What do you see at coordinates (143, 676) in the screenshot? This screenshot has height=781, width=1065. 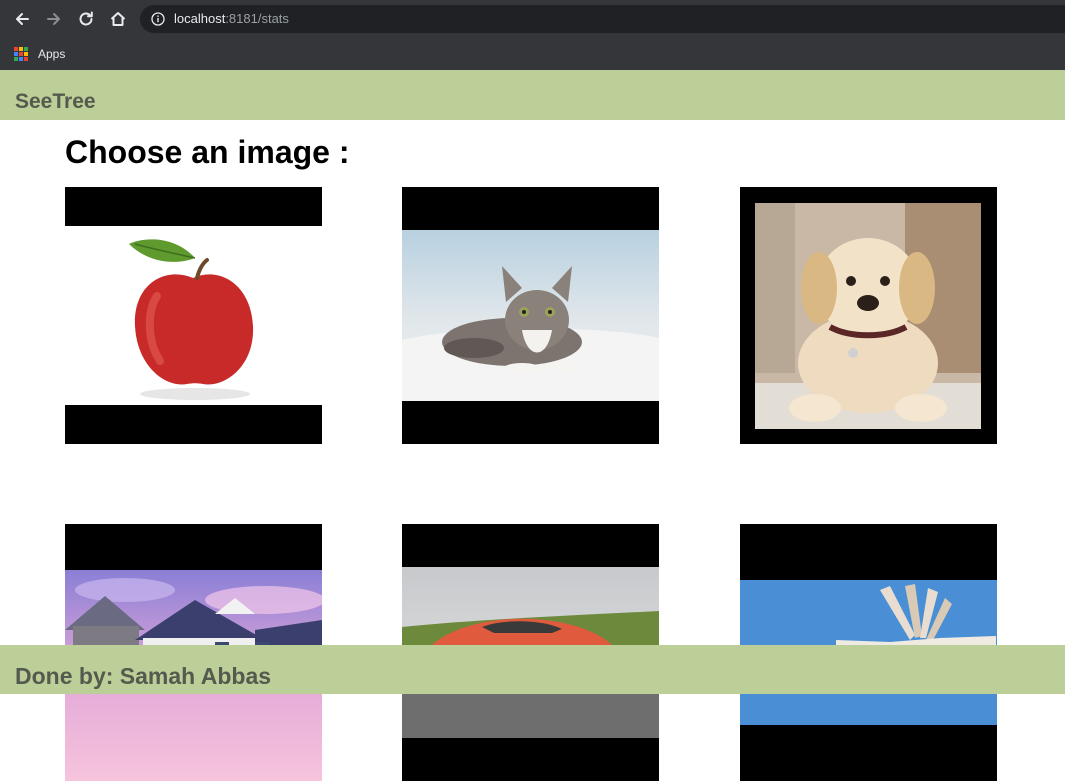 I see `footer-credit: Done by: Samah Abbas` at bounding box center [143, 676].